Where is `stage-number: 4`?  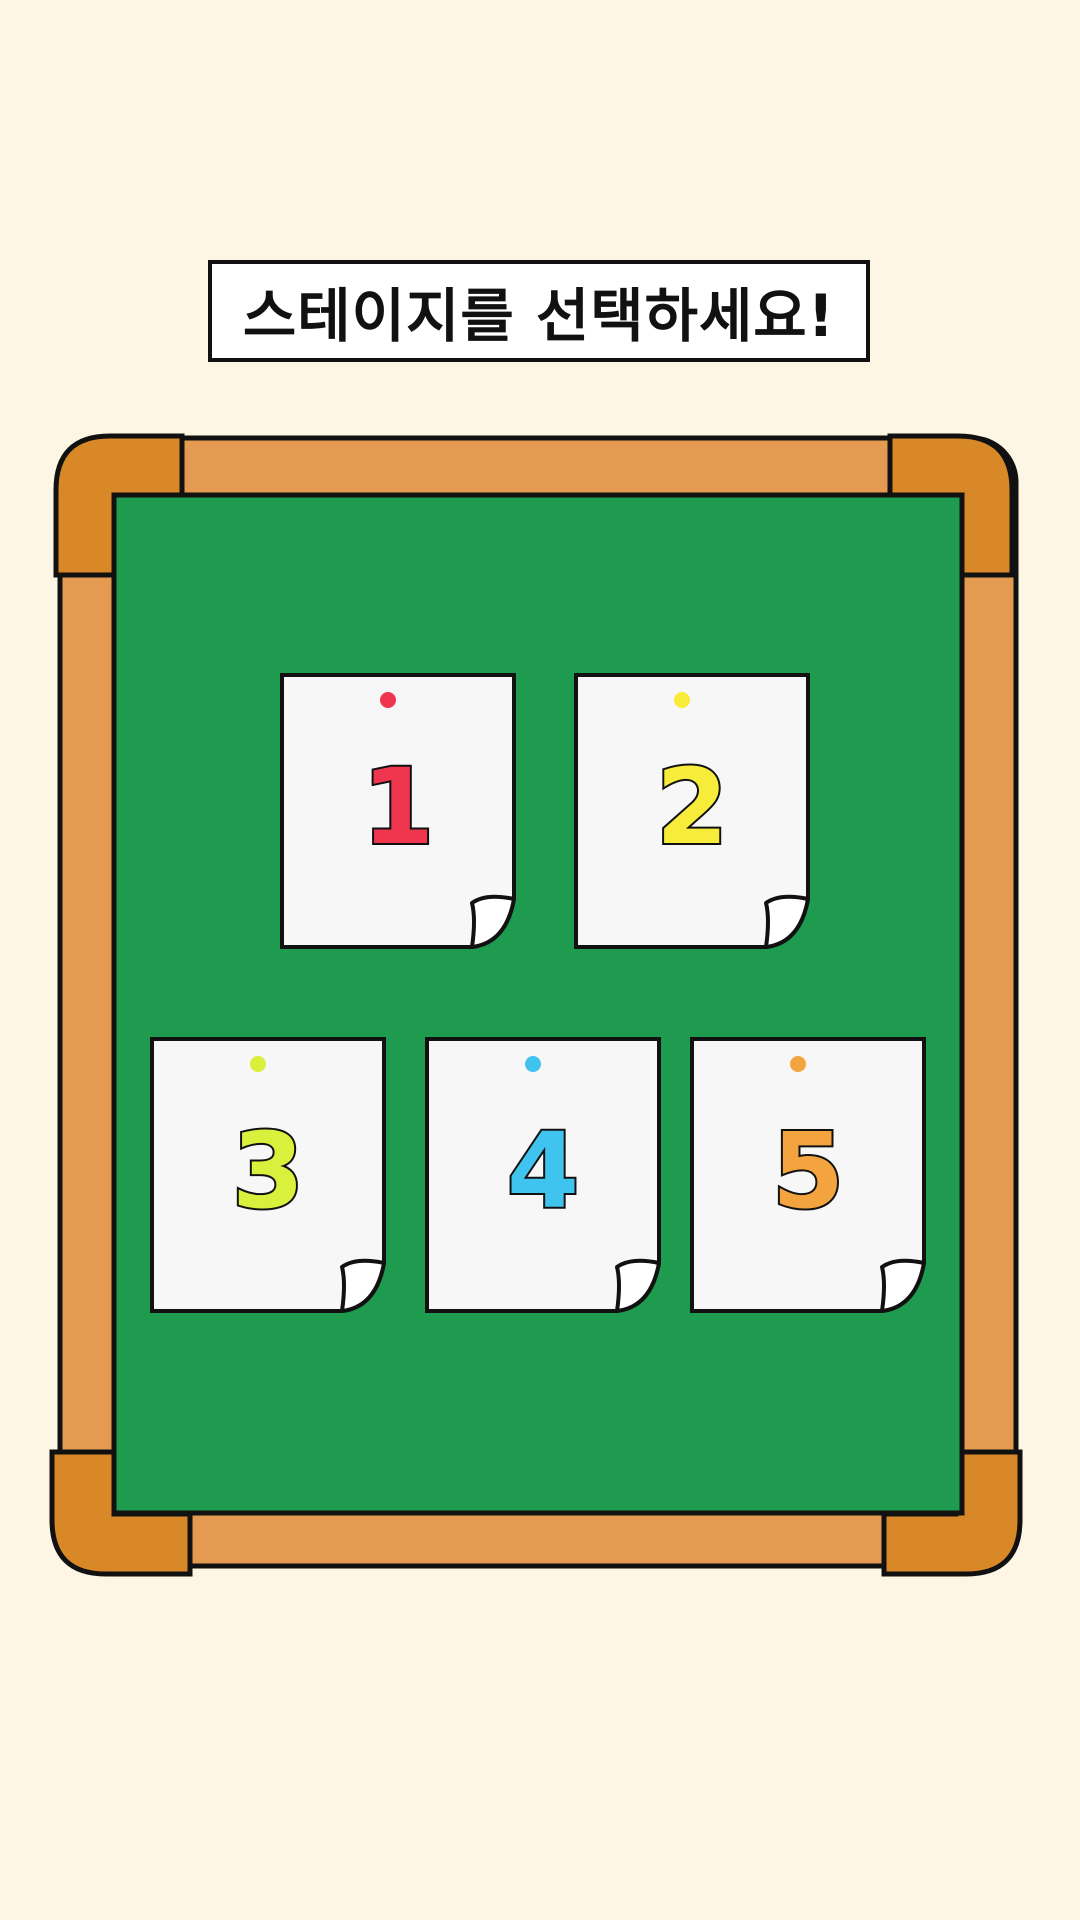
stage-number: 4 is located at coordinates (543, 1171).